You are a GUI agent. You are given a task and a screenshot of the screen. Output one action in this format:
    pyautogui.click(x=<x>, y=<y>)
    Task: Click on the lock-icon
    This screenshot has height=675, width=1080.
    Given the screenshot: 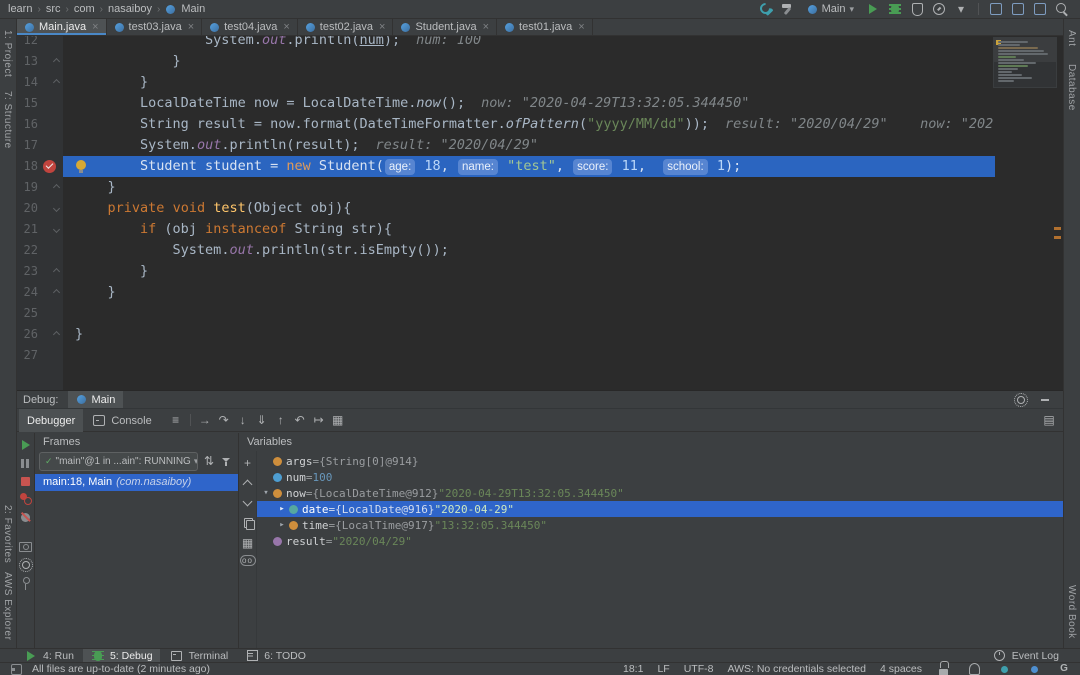 What is the action you would take?
    pyautogui.click(x=944, y=668)
    